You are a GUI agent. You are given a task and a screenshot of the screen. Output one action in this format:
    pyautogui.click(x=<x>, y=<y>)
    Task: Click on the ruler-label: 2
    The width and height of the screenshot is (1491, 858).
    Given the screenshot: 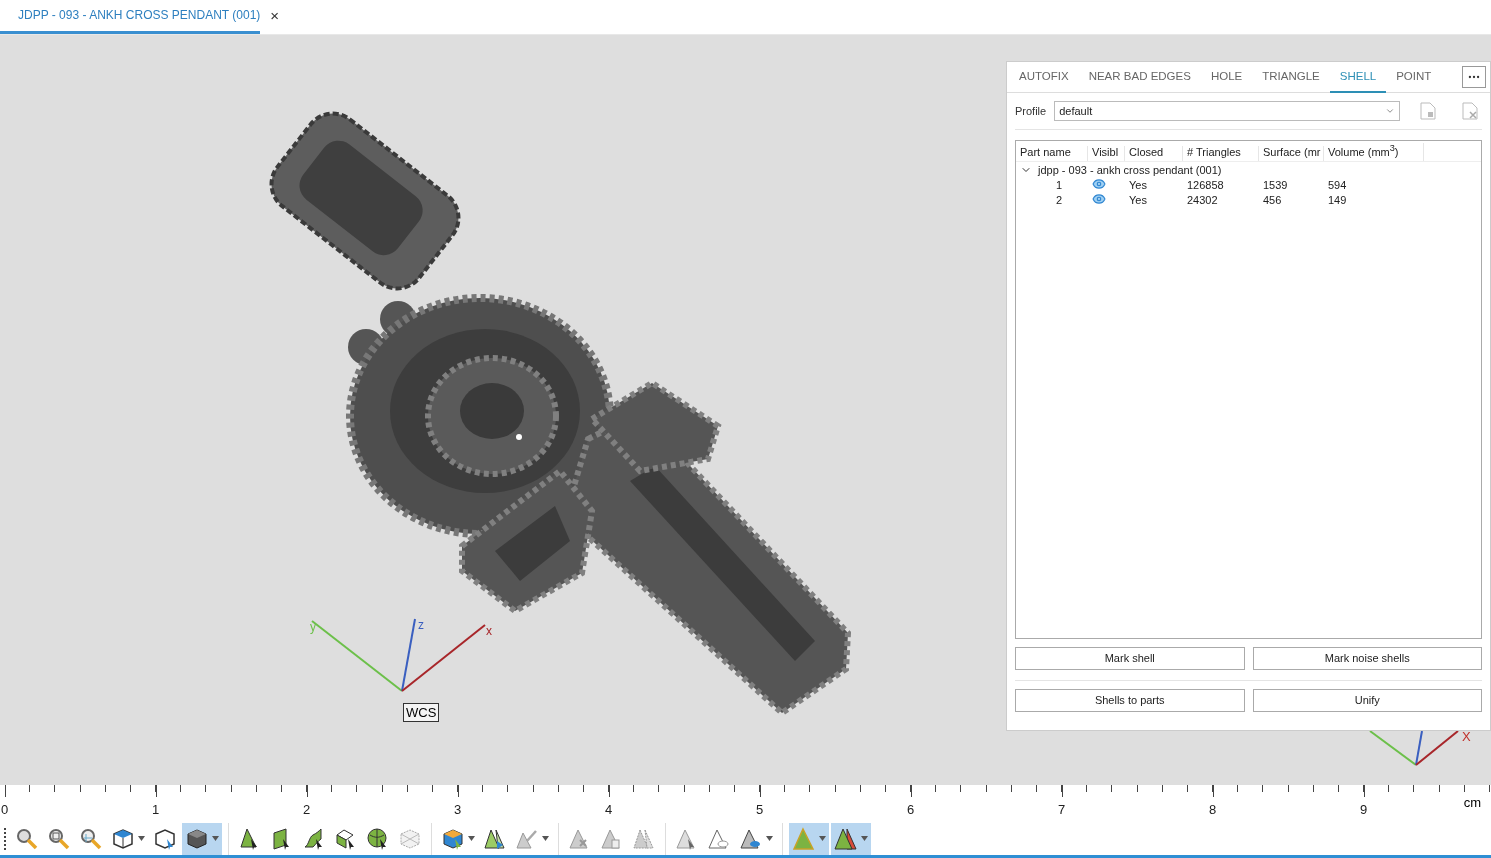 What is the action you would take?
    pyautogui.click(x=307, y=810)
    